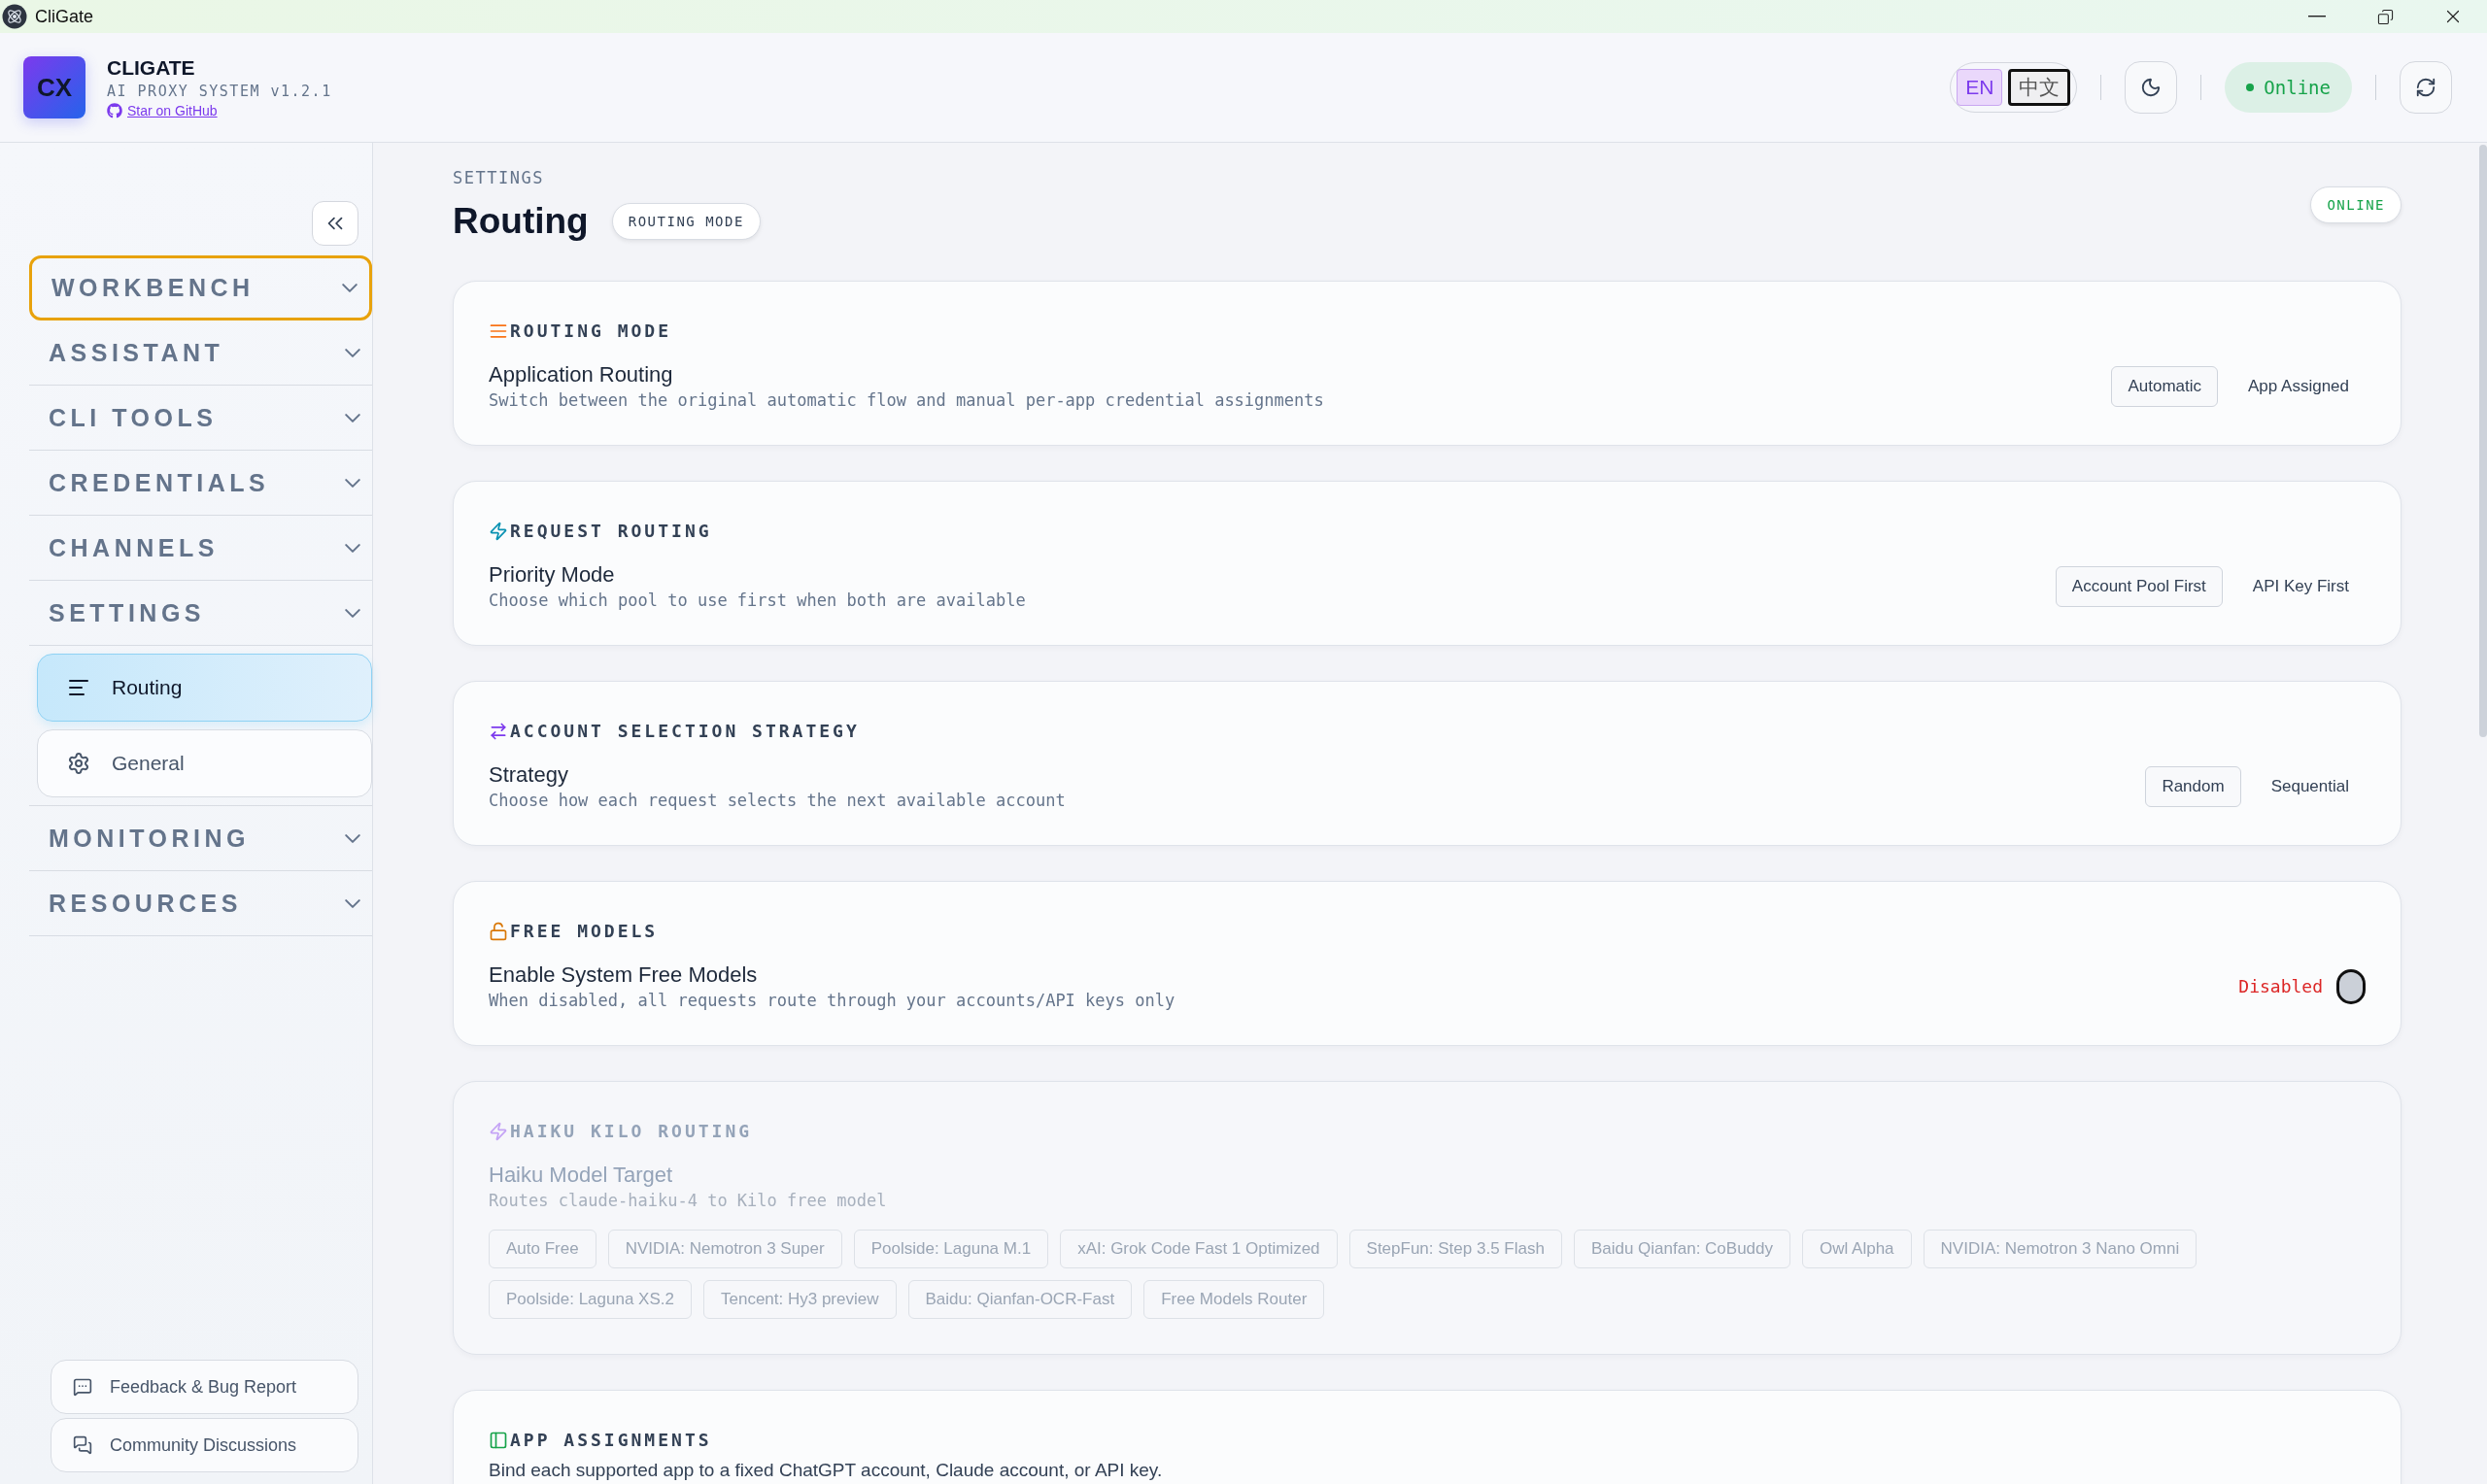 This screenshot has width=2487, height=1484. What do you see at coordinates (2298, 386) in the screenshot?
I see `segment-option: App Assigned` at bounding box center [2298, 386].